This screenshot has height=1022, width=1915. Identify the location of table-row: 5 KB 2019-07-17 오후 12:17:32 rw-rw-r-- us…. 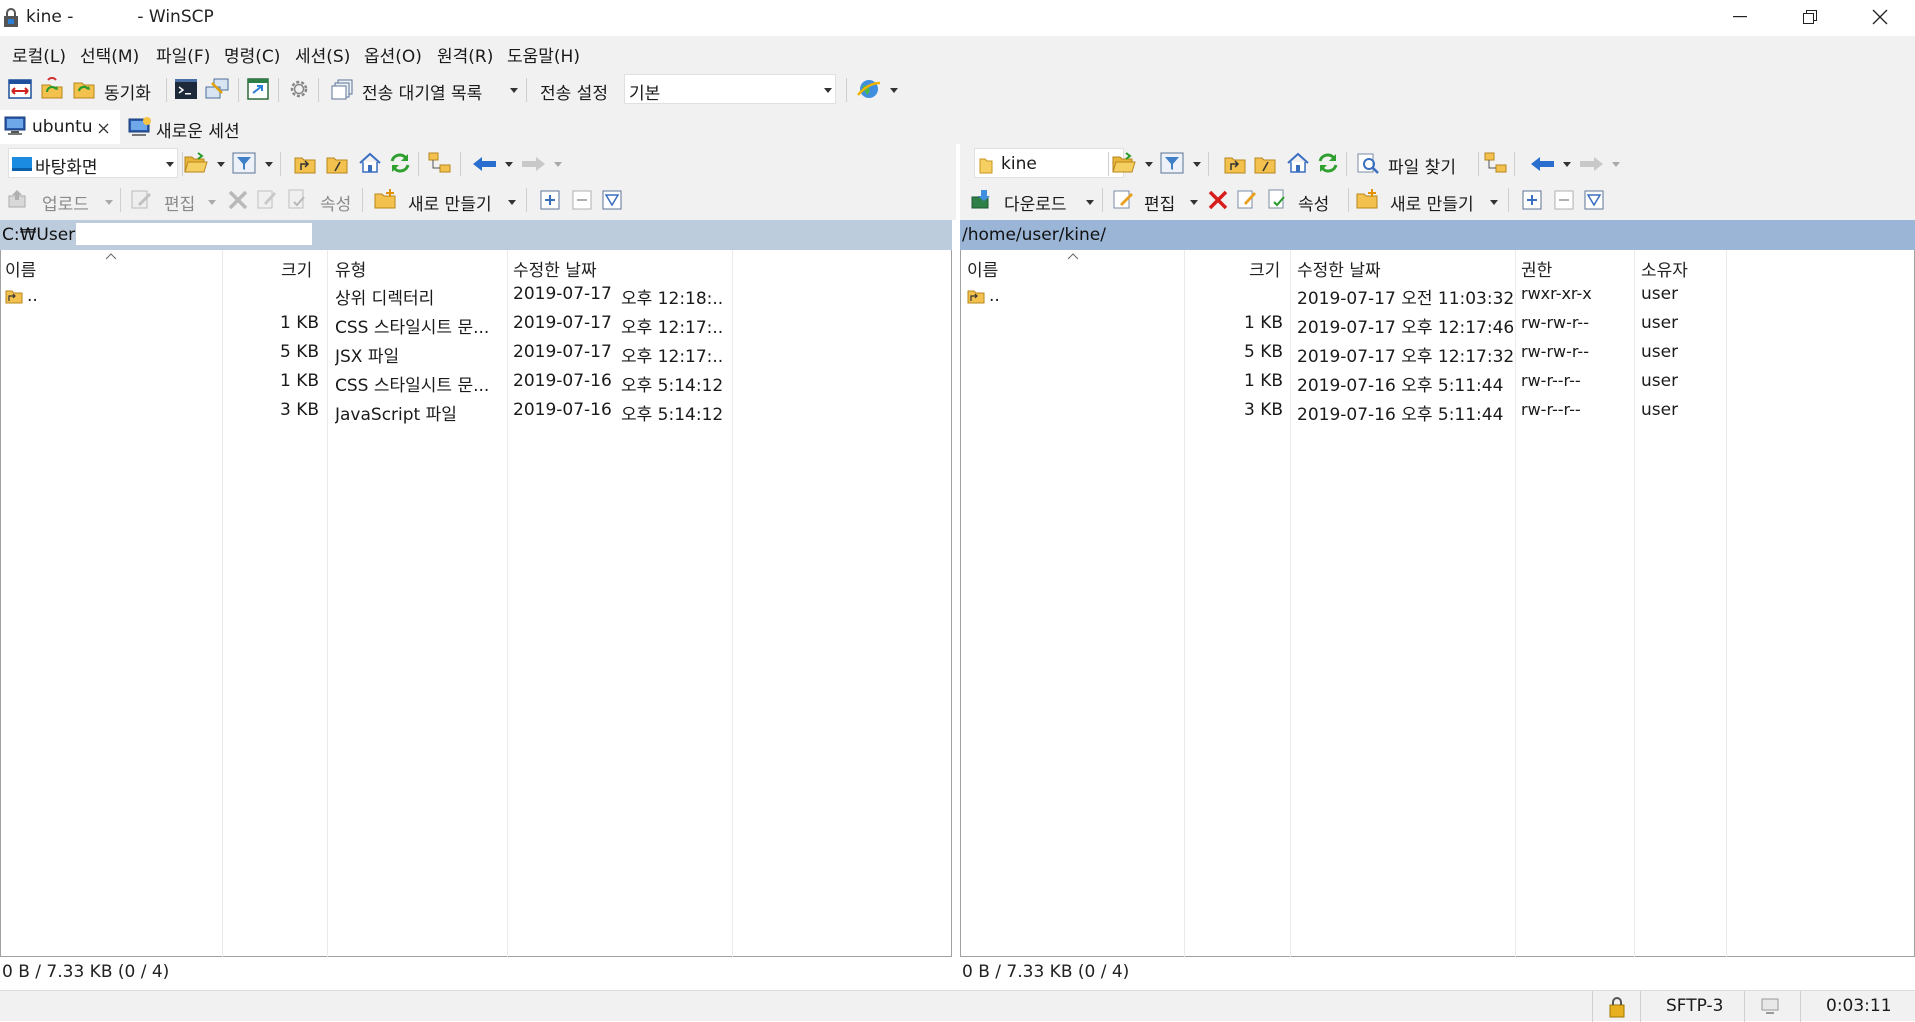
(1437, 356).